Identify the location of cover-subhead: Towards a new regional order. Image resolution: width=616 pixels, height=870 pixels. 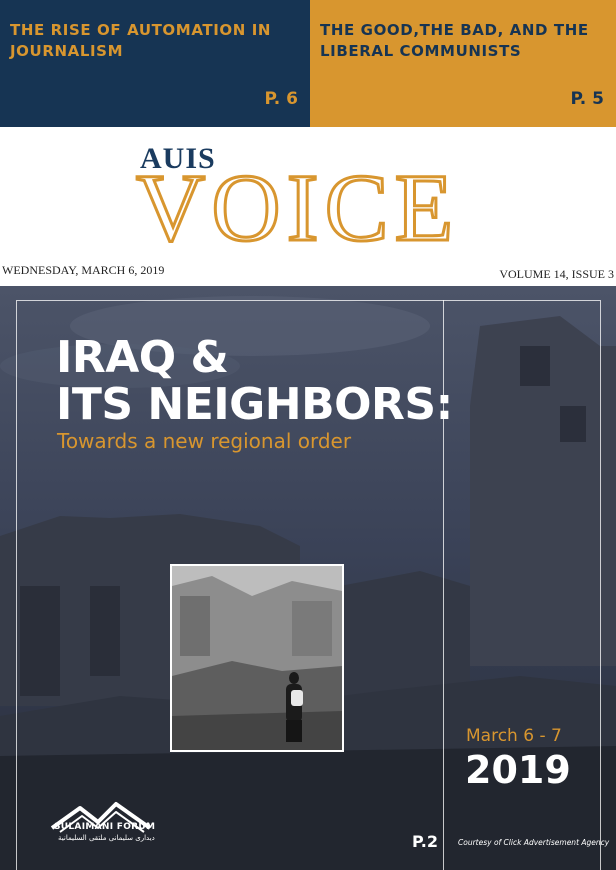
(204, 441).